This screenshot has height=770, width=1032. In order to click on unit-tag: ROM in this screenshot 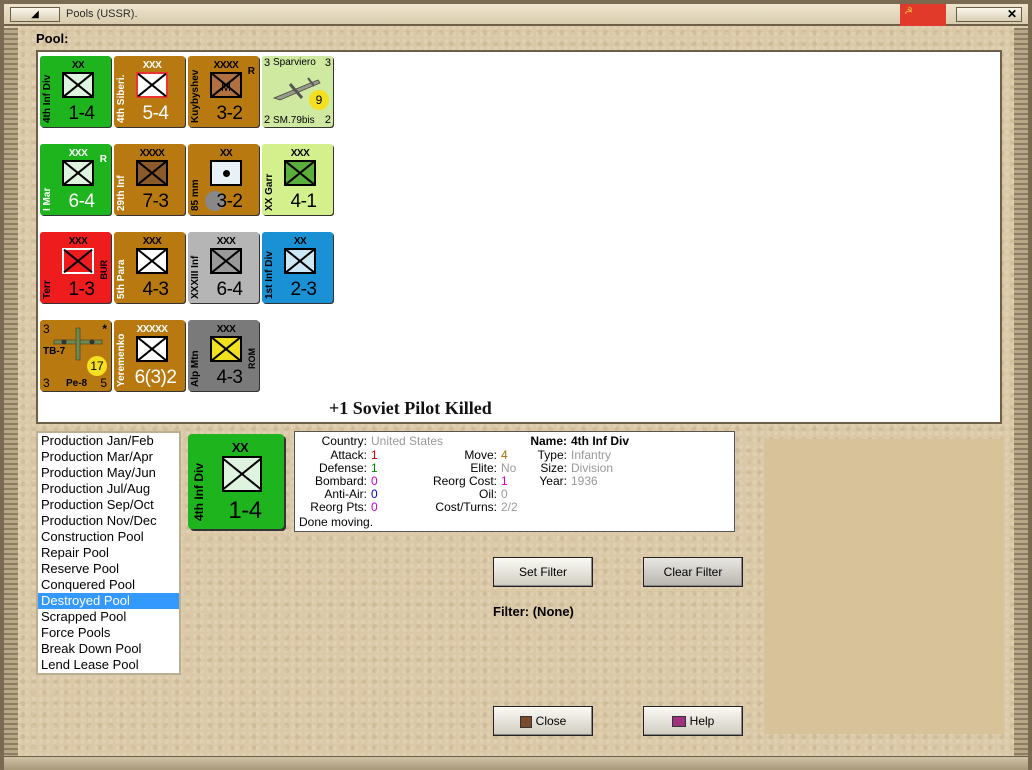, I will do `click(252, 358)`.